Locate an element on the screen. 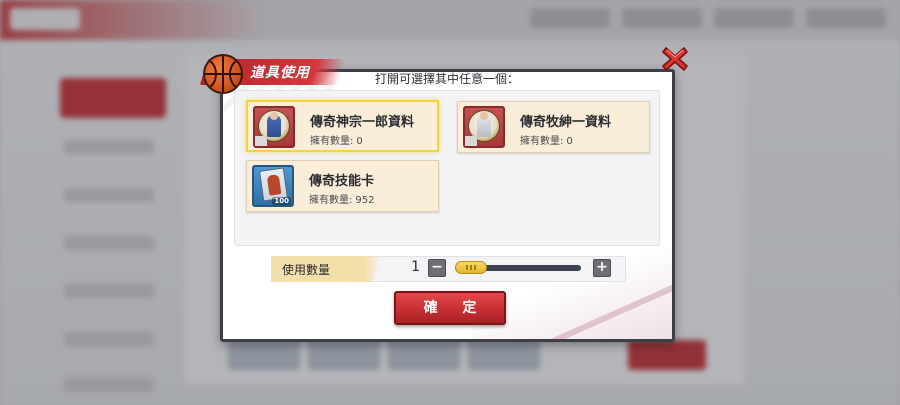 This screenshot has height=405, width=900. close-button is located at coordinates (675, 59).